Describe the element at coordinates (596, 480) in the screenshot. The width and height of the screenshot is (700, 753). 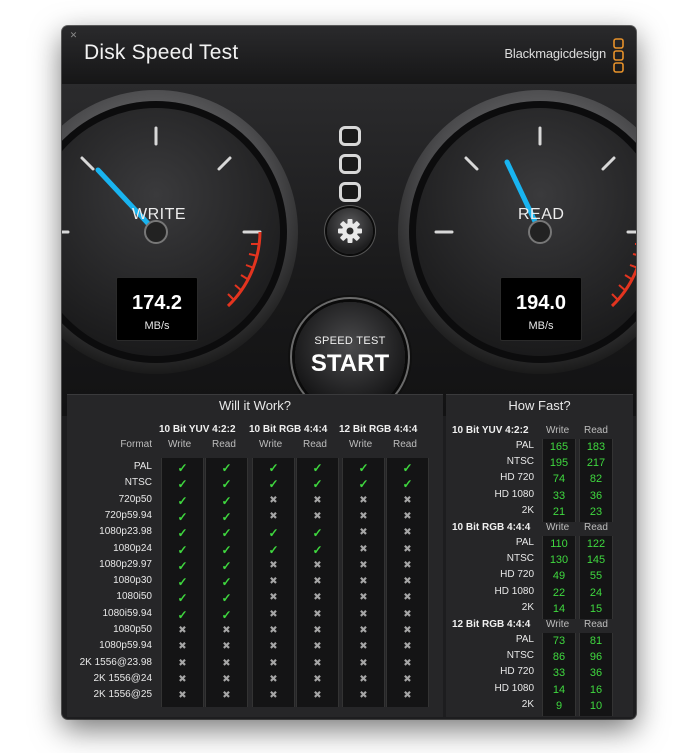
I see `fast-column-read: 183 217 82 36 23` at that location.